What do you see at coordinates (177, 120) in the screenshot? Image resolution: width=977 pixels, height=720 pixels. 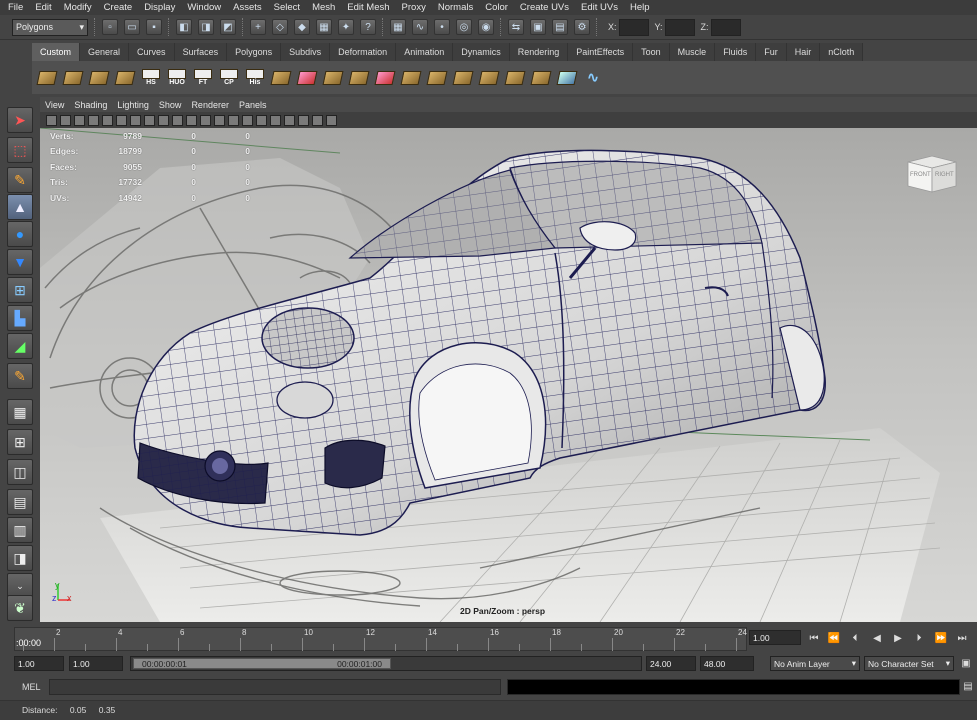 I see `field-chart-icon` at bounding box center [177, 120].